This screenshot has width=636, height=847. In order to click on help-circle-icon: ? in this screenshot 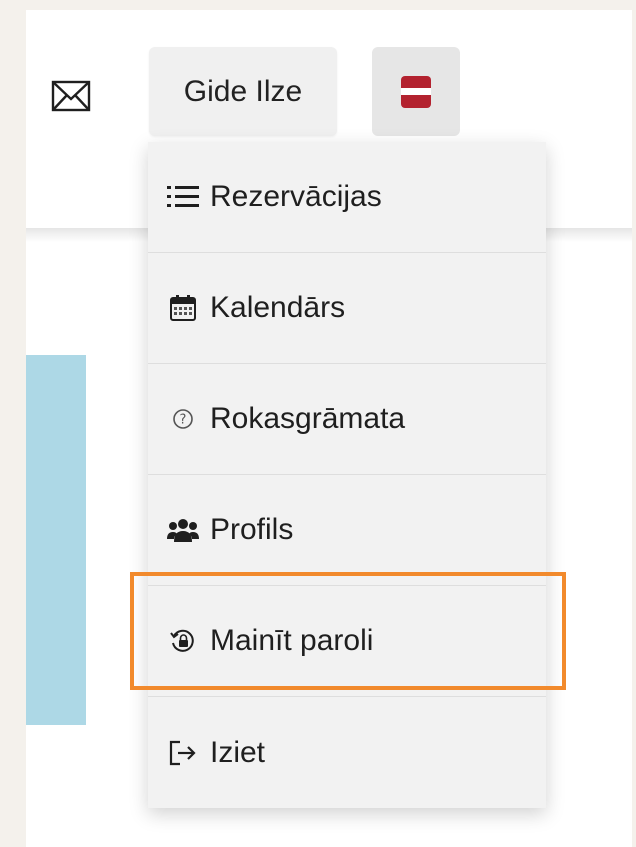, I will do `click(183, 419)`.